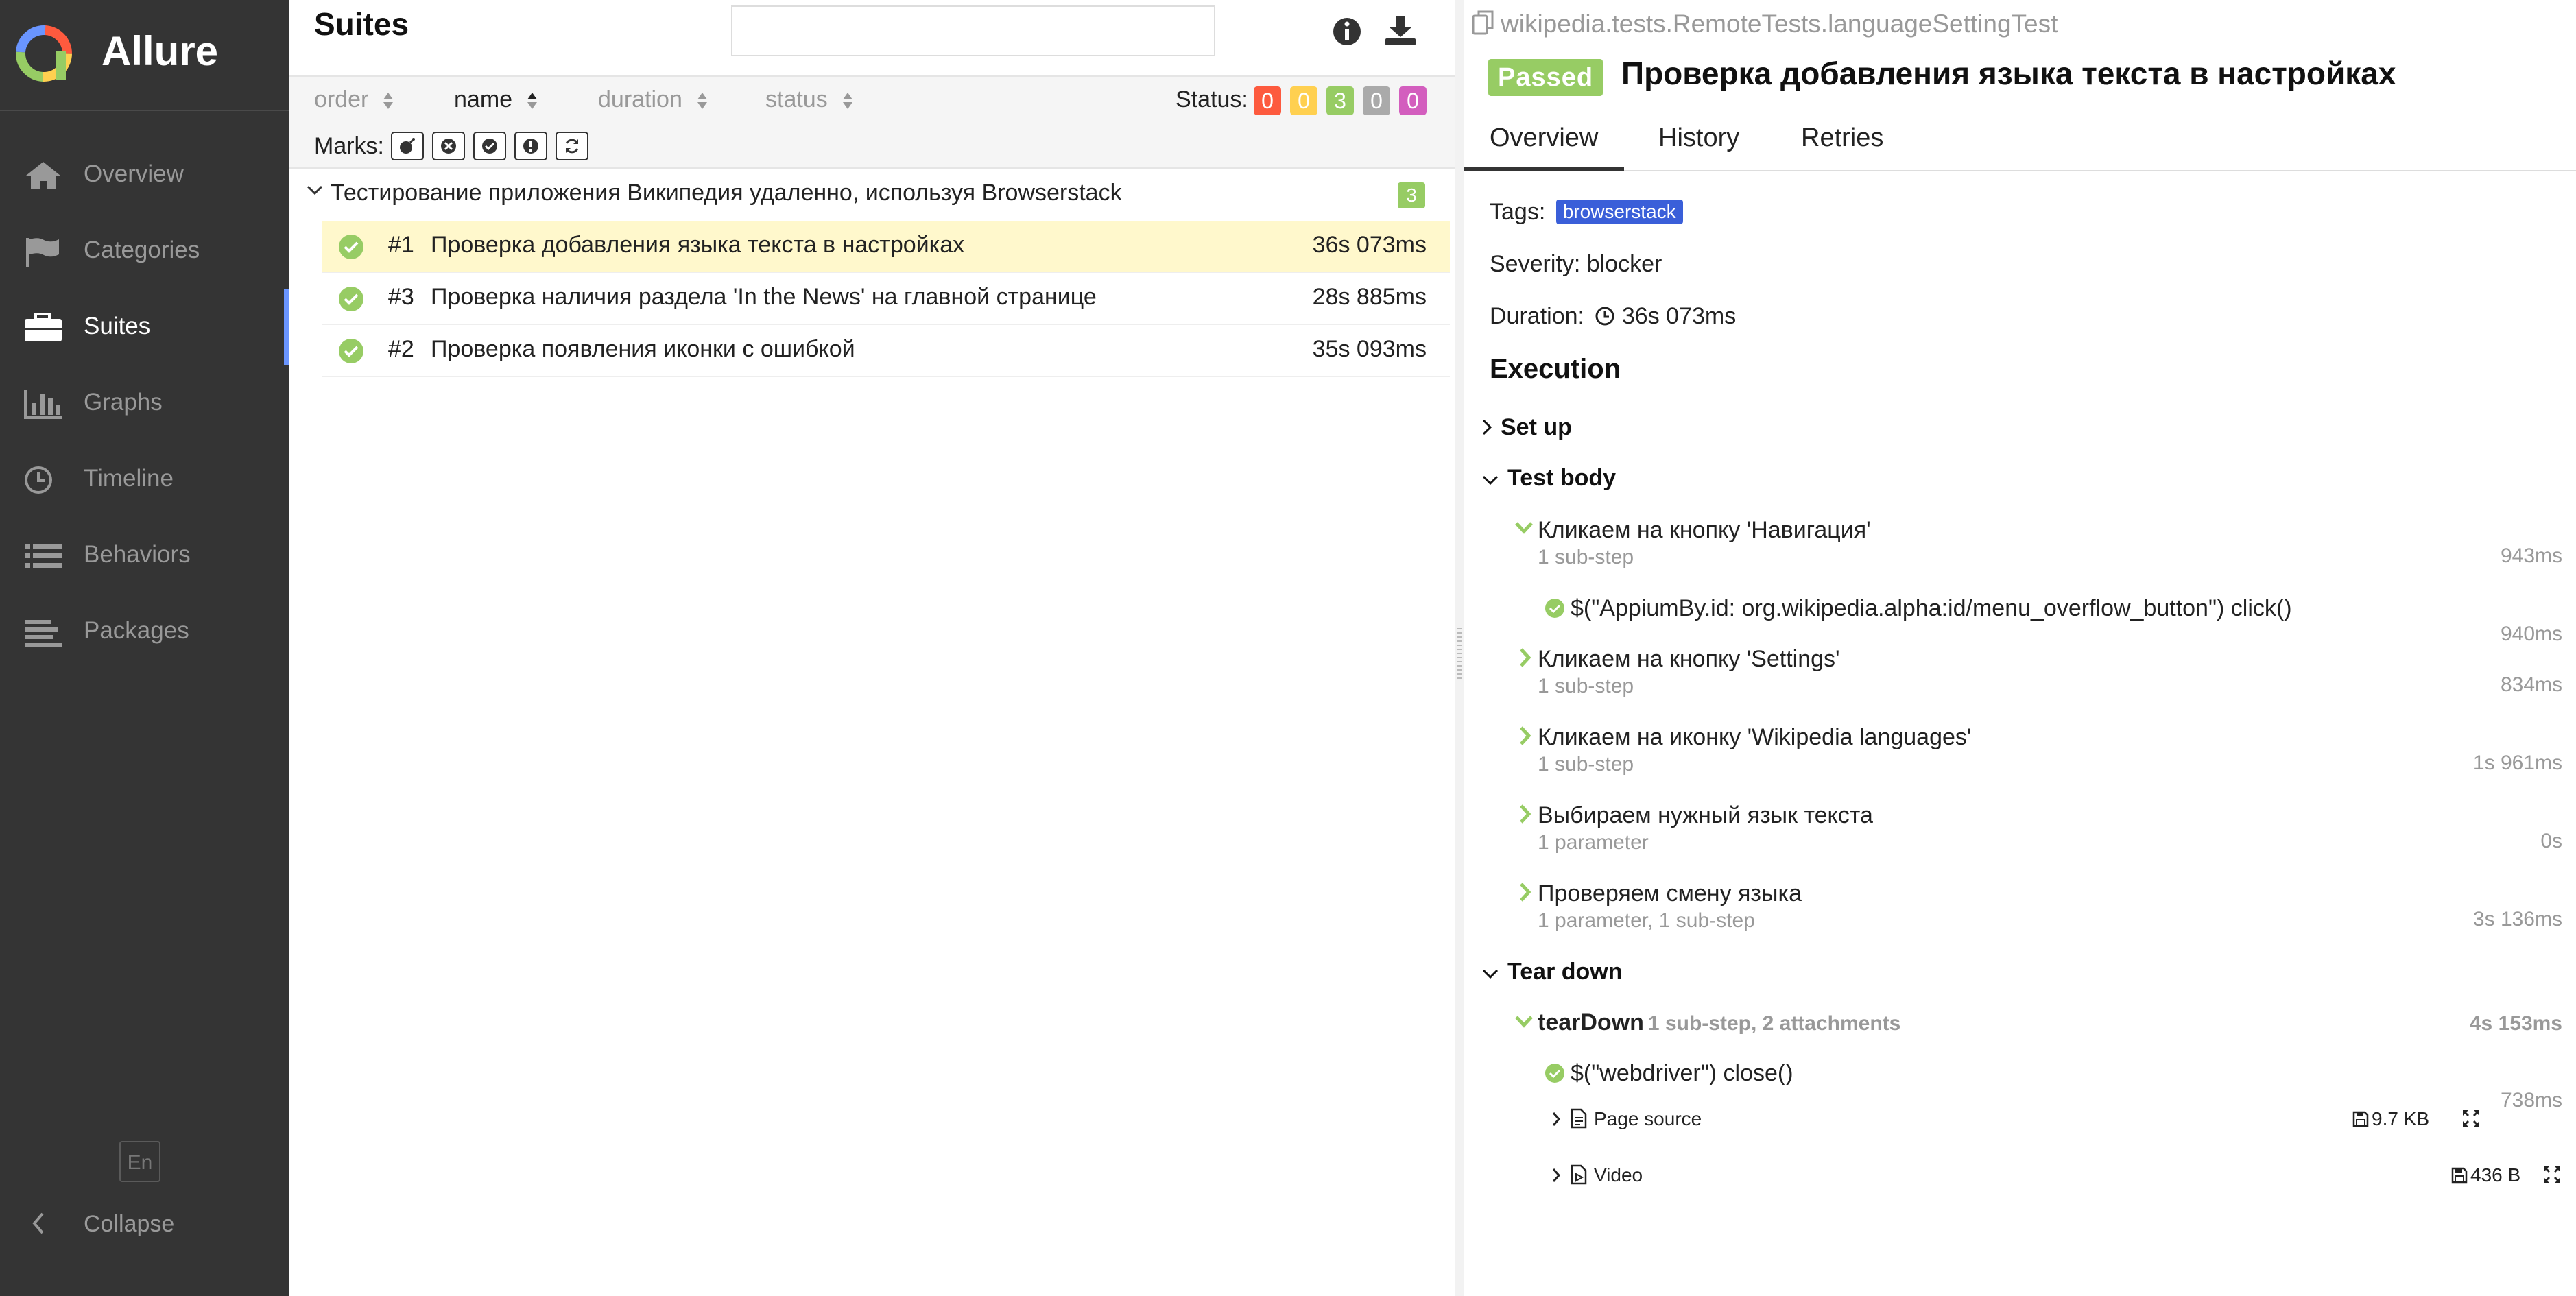  Describe the element at coordinates (1212, 99) in the screenshot. I see `status-filter-label: Status:` at that location.